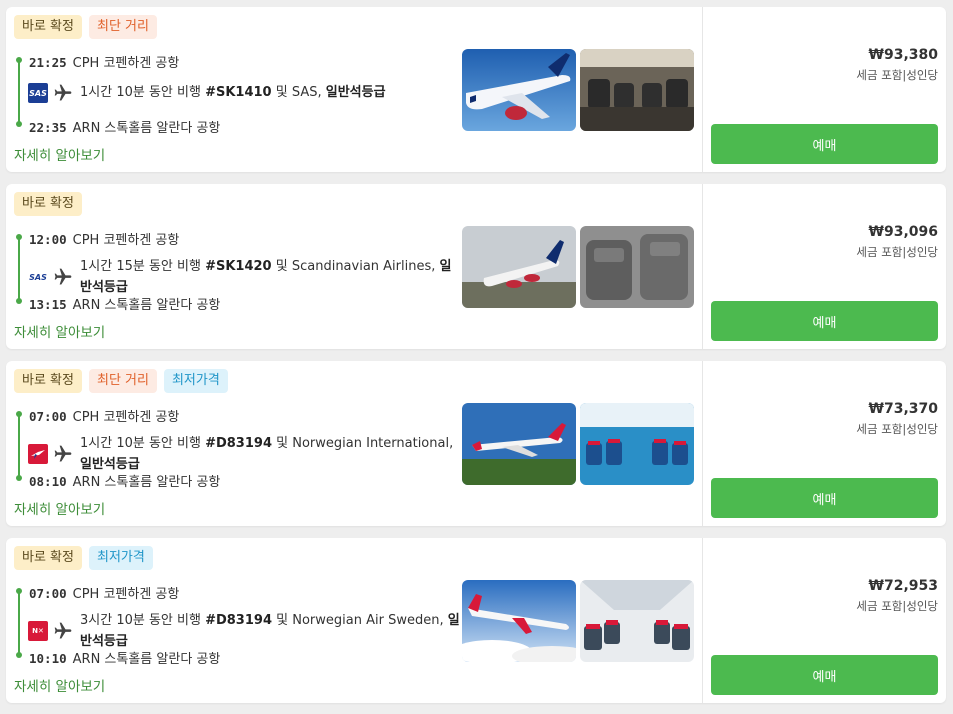  I want to click on departure: 21:25 CPH 코펜하겐 공항, so click(104, 61).